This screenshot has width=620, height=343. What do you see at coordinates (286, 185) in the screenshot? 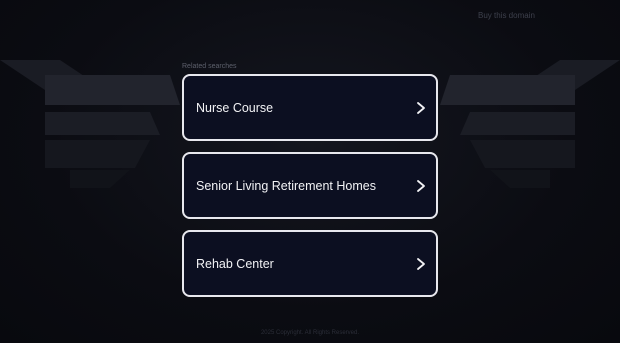
I see `result-label: Senior Living Retirement Homes` at bounding box center [286, 185].